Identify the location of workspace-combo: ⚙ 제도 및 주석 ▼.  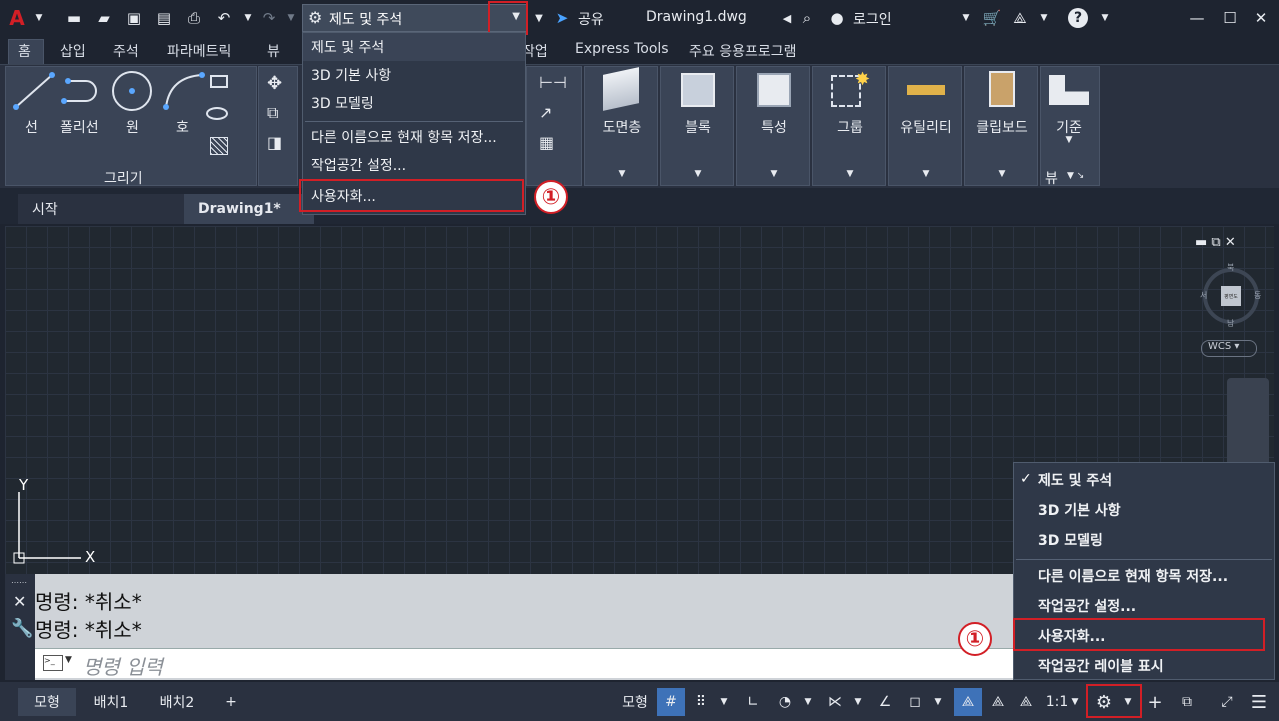
(414, 18).